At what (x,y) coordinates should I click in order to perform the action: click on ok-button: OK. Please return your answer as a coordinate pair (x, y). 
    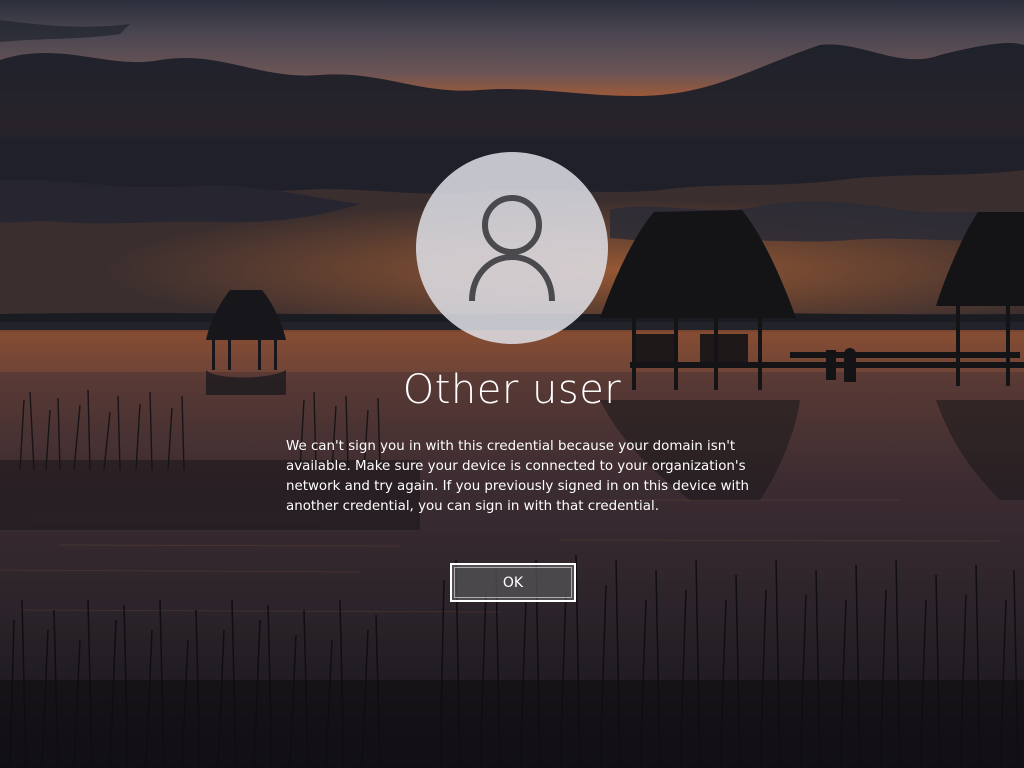
    Looking at the image, I should click on (513, 582).